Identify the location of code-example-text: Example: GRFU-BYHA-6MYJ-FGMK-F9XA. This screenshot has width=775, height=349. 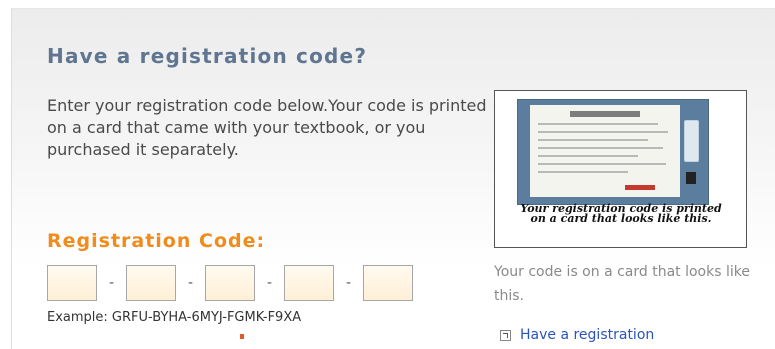
(174, 317).